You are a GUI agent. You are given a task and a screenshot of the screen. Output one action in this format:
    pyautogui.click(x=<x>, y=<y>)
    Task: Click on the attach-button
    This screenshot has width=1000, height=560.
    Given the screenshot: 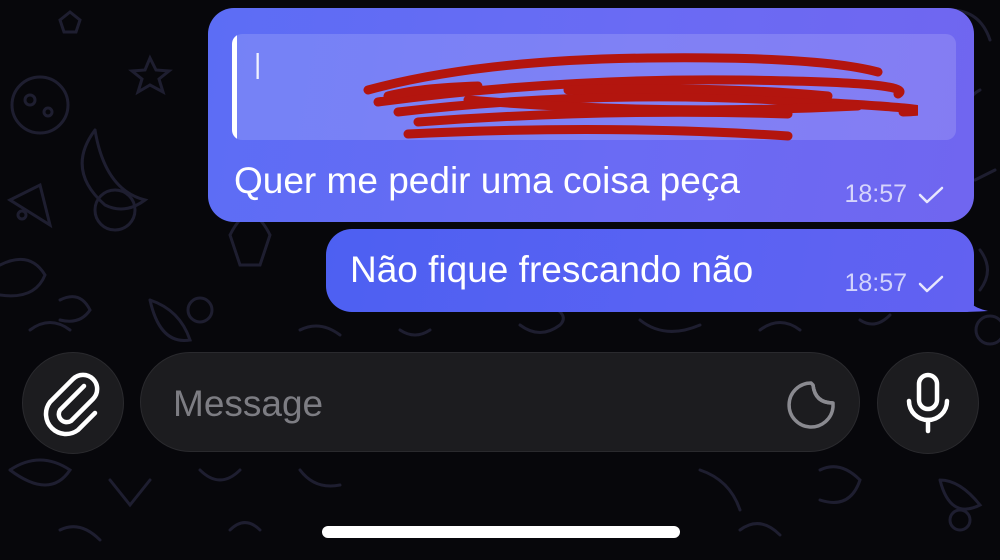 What is the action you would take?
    pyautogui.click(x=73, y=403)
    